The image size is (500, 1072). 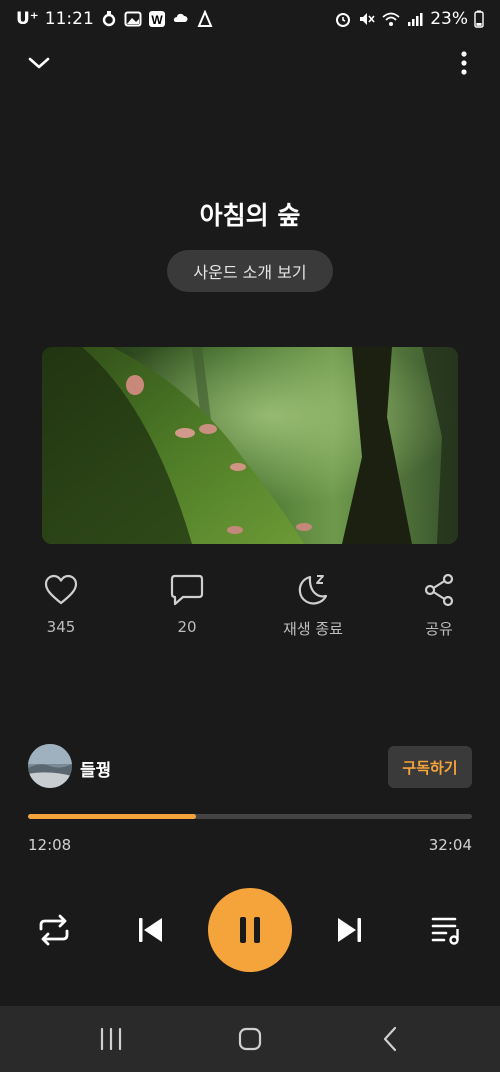 I want to click on chevron-down-icon, so click(x=39, y=63).